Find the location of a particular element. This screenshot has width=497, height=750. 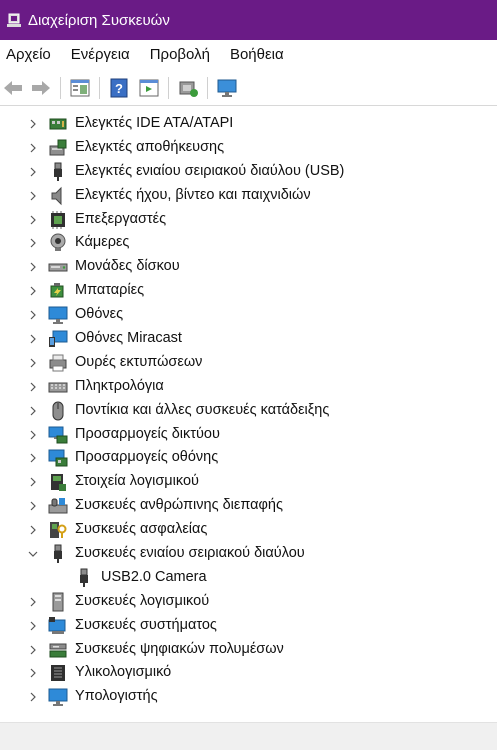

device-category: Ελεγκτές IDE ATA/ATAPI is located at coordinates (248, 124).